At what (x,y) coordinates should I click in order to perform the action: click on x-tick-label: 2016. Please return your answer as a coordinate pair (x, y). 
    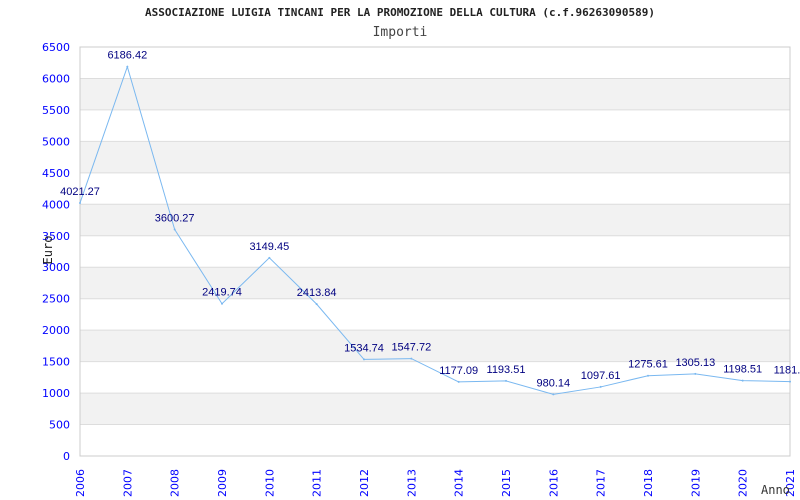
    Looking at the image, I should click on (553, 483).